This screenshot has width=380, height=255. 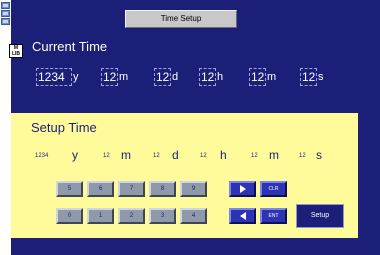 I want to click on right-arrow-button, so click(x=242, y=189).